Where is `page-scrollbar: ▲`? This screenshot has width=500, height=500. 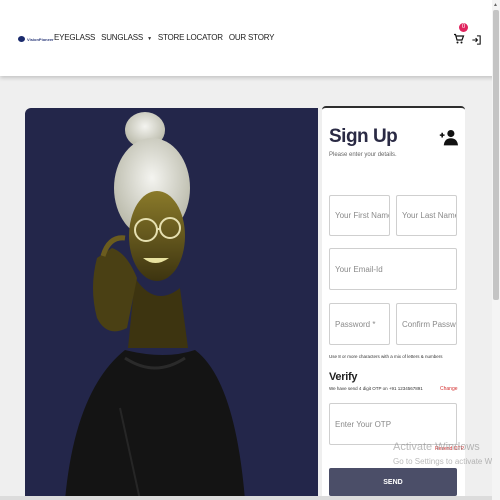
page-scrollbar: ▲ is located at coordinates (496, 250).